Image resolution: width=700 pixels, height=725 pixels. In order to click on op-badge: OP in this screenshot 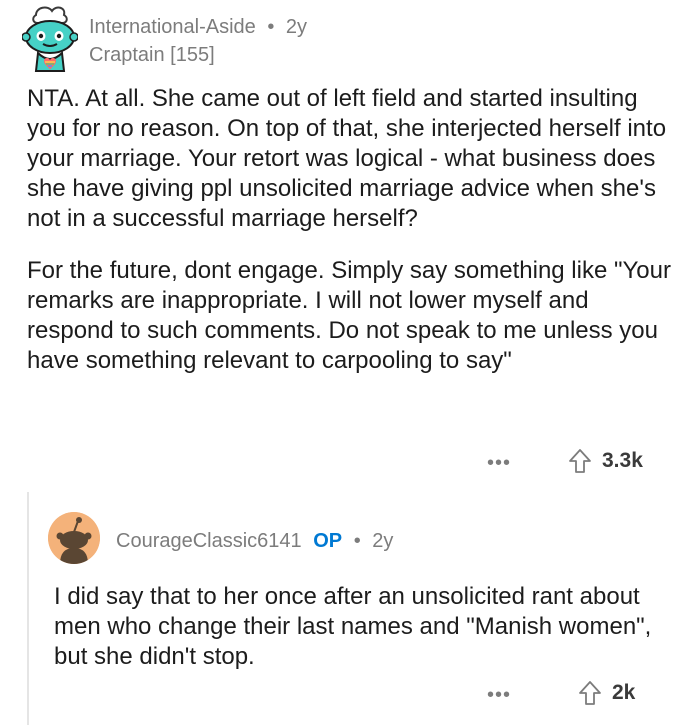, I will do `click(328, 541)`.